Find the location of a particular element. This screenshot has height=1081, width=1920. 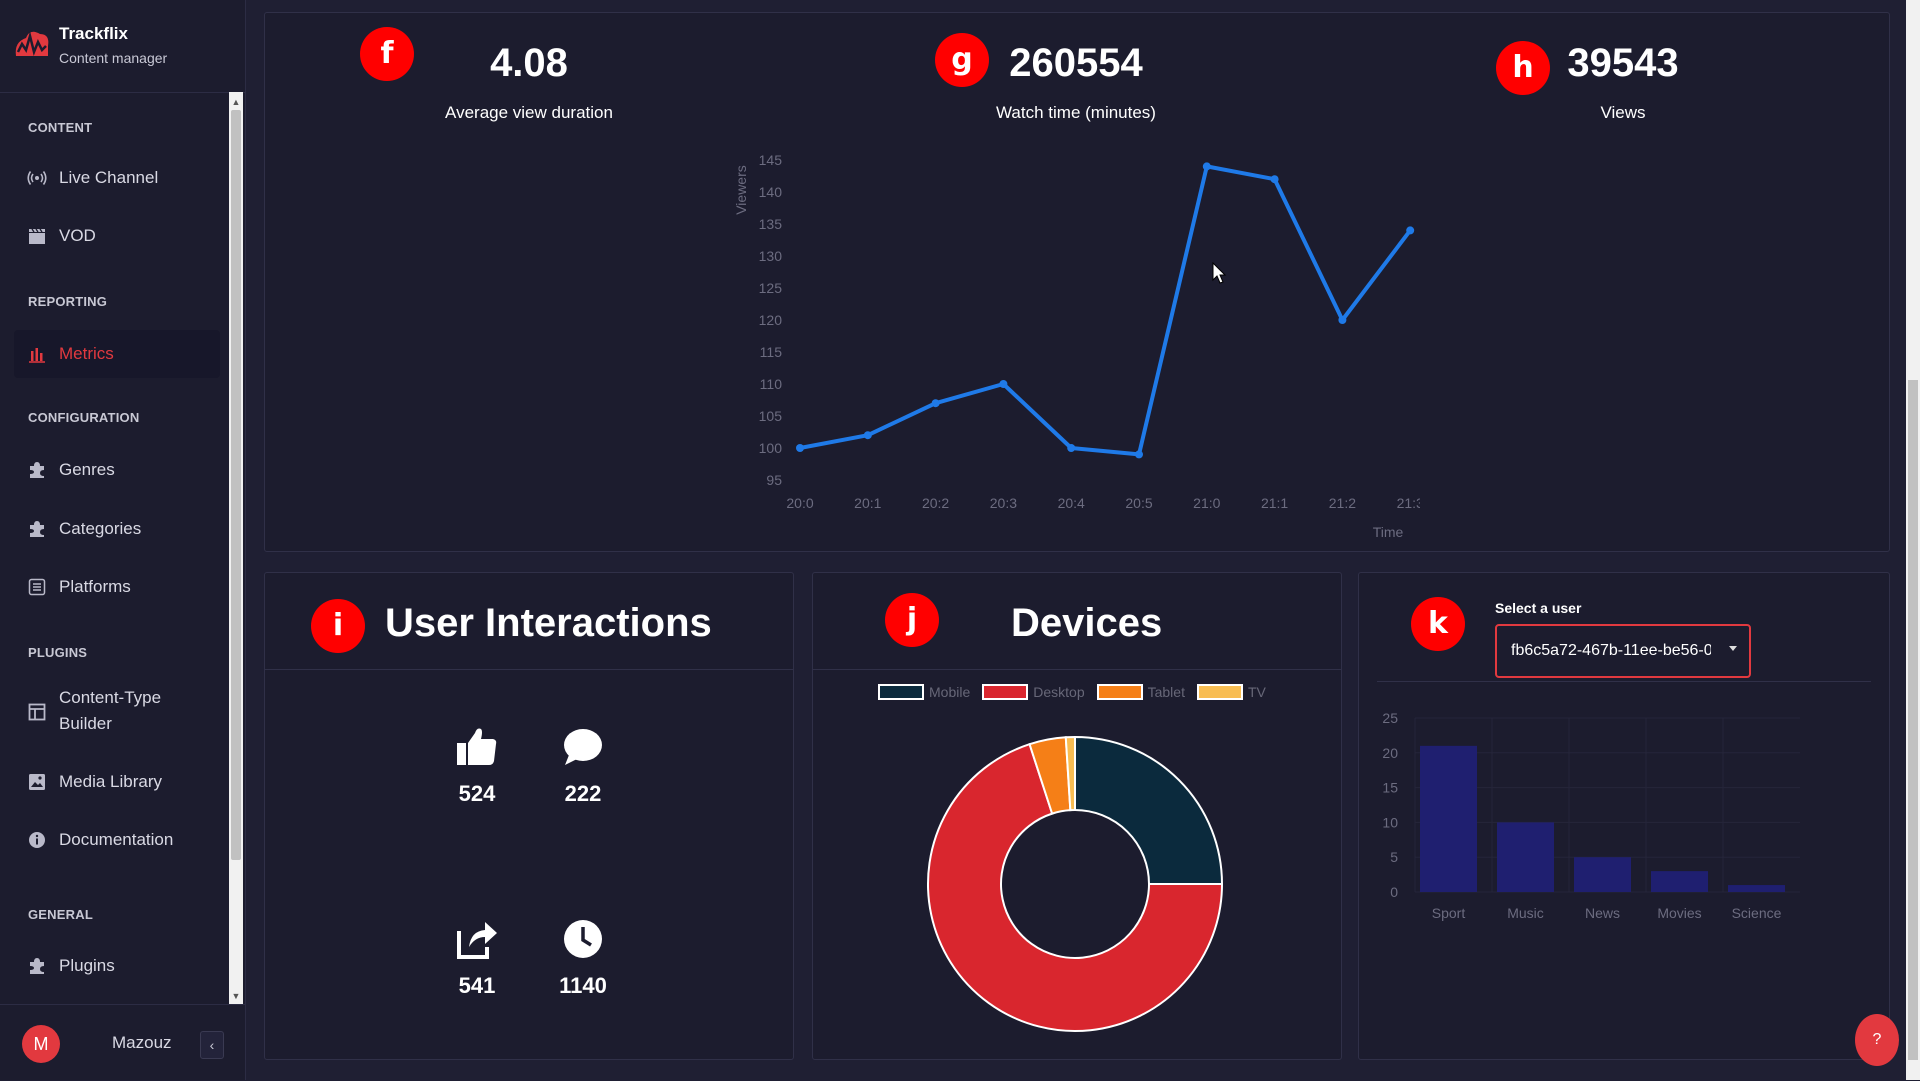

y-tick-label: 120 is located at coordinates (771, 320).